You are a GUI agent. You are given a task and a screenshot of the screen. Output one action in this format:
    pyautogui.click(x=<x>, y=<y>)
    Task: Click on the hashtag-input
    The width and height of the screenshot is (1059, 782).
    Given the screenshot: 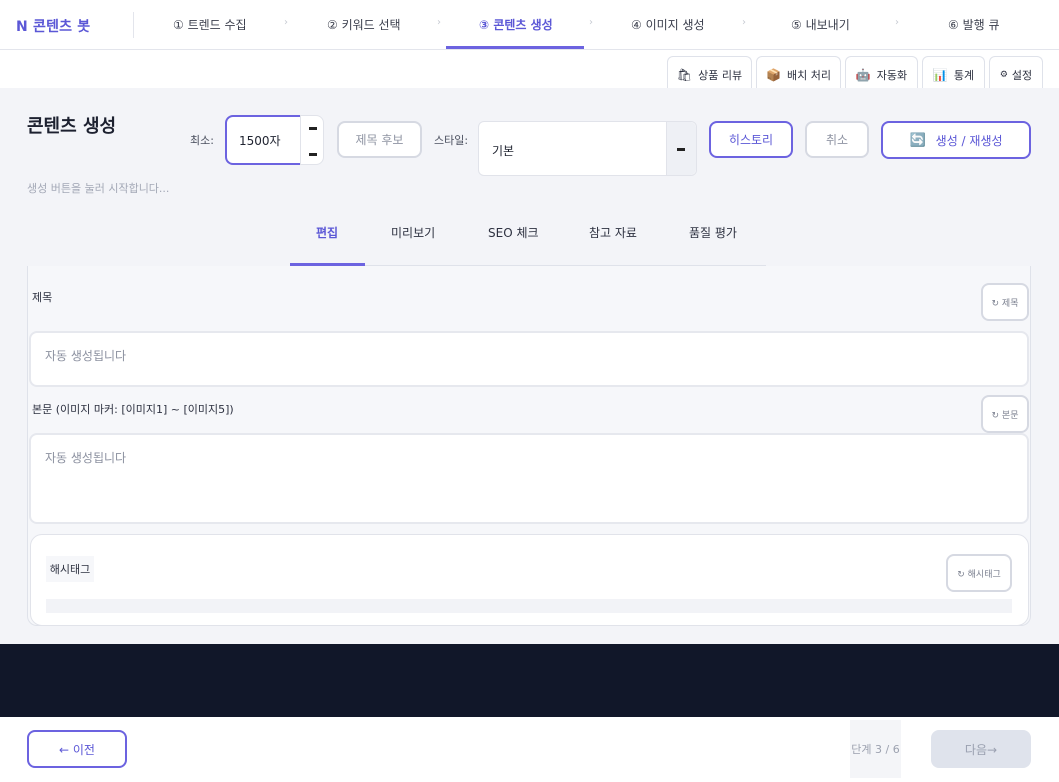 What is the action you would take?
    pyautogui.click(x=529, y=606)
    